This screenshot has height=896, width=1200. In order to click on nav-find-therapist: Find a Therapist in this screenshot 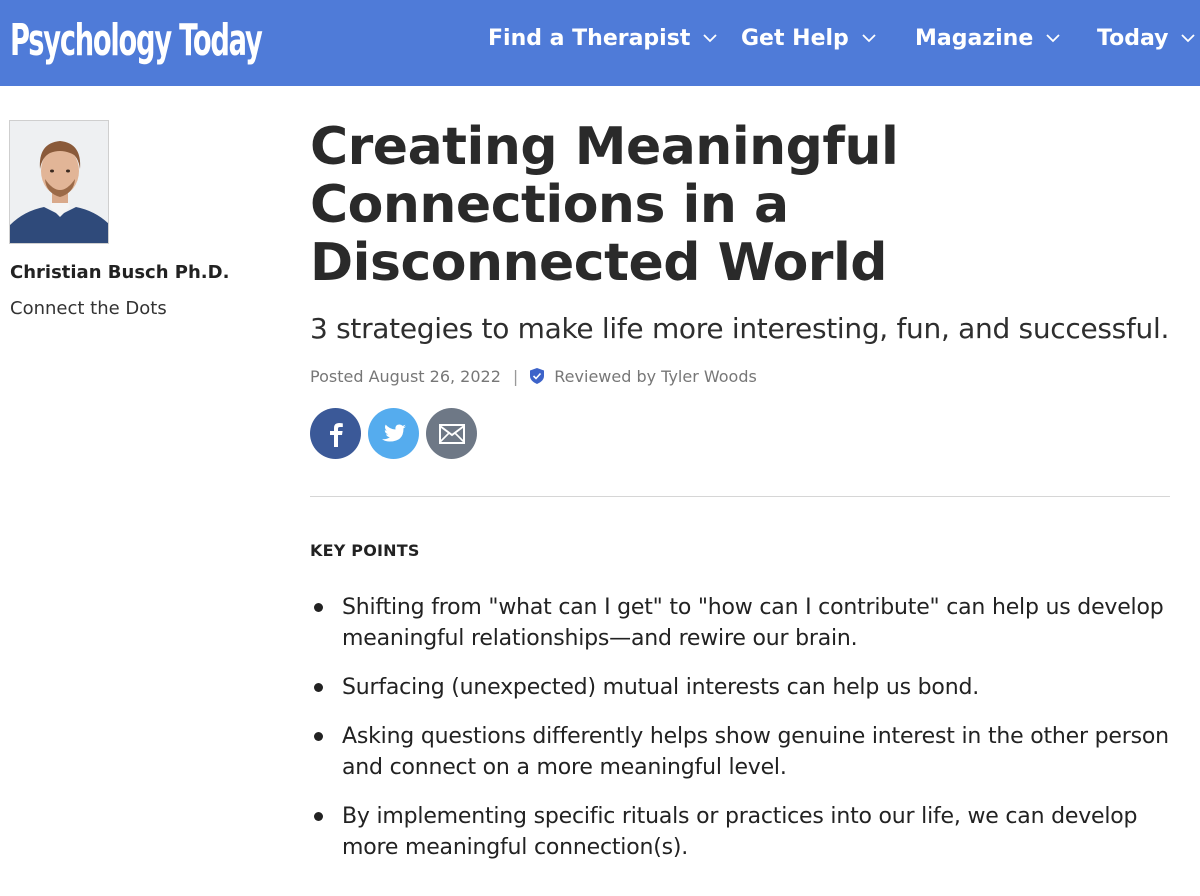, I will do `click(603, 38)`.